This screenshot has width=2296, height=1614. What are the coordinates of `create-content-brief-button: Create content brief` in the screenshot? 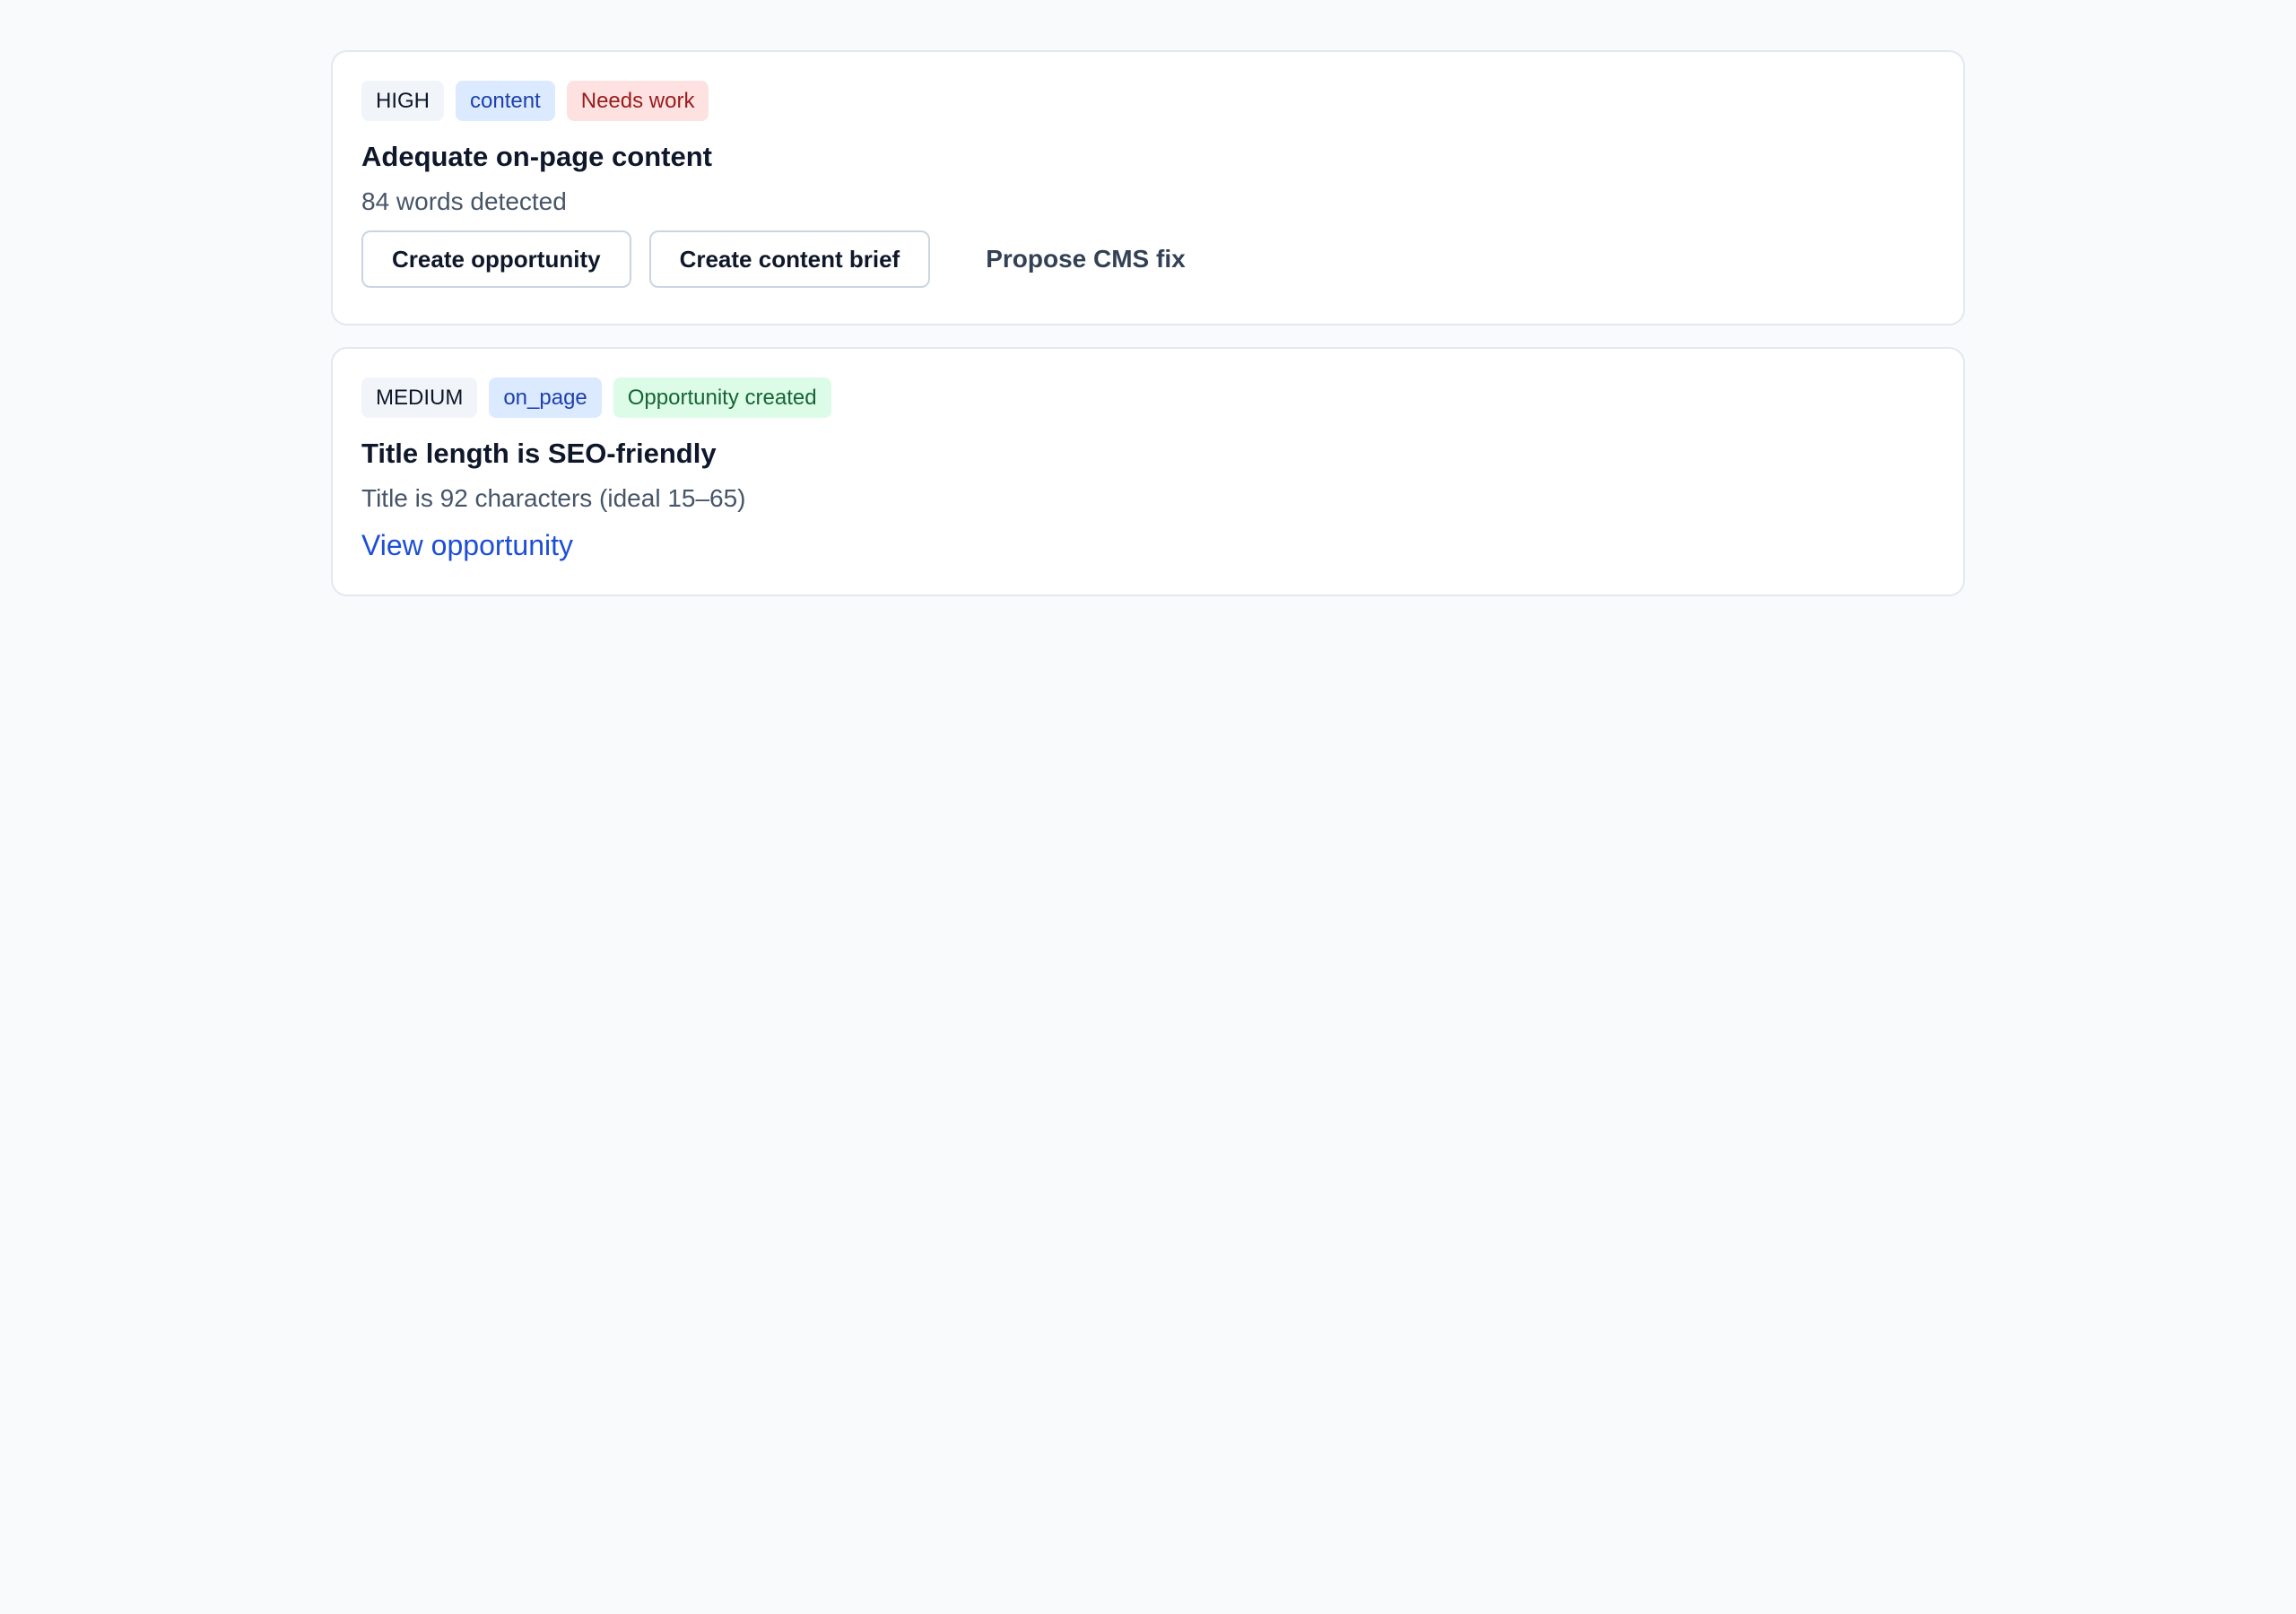 It's located at (789, 259).